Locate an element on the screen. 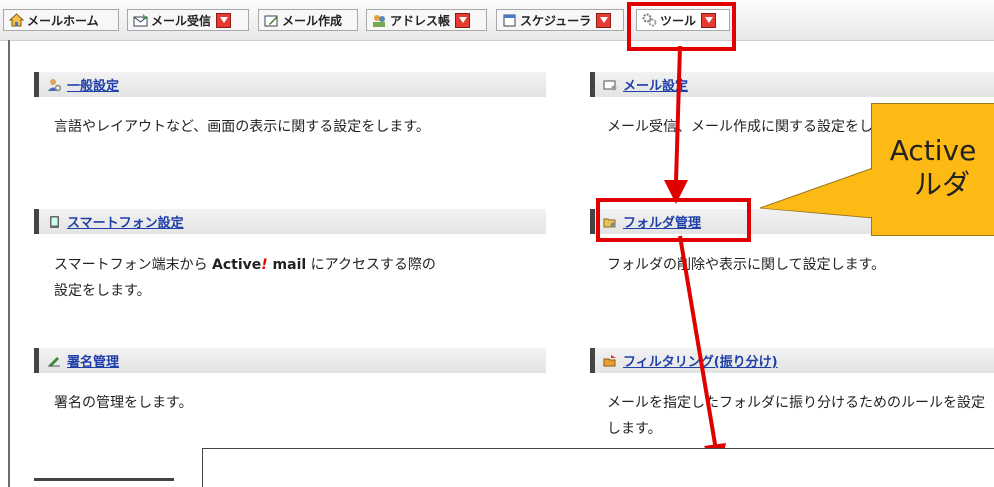 The width and height of the screenshot is (994, 487). highlight-folder-management is located at coordinates (673, 220).